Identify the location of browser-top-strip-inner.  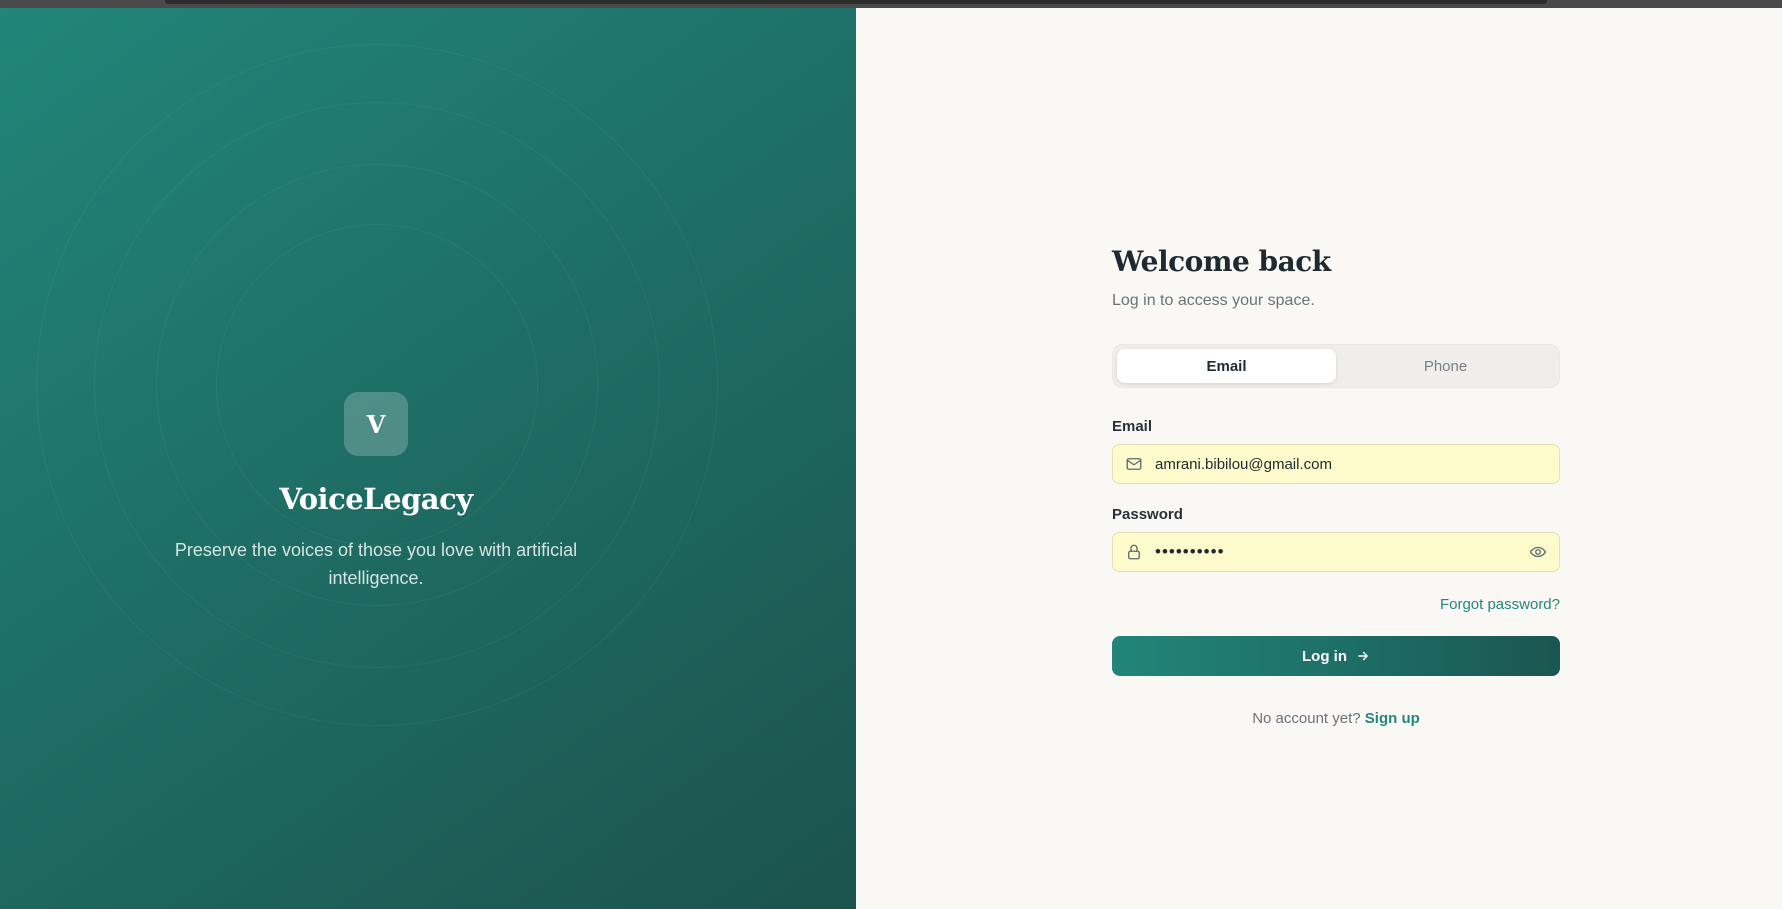
(856, 2).